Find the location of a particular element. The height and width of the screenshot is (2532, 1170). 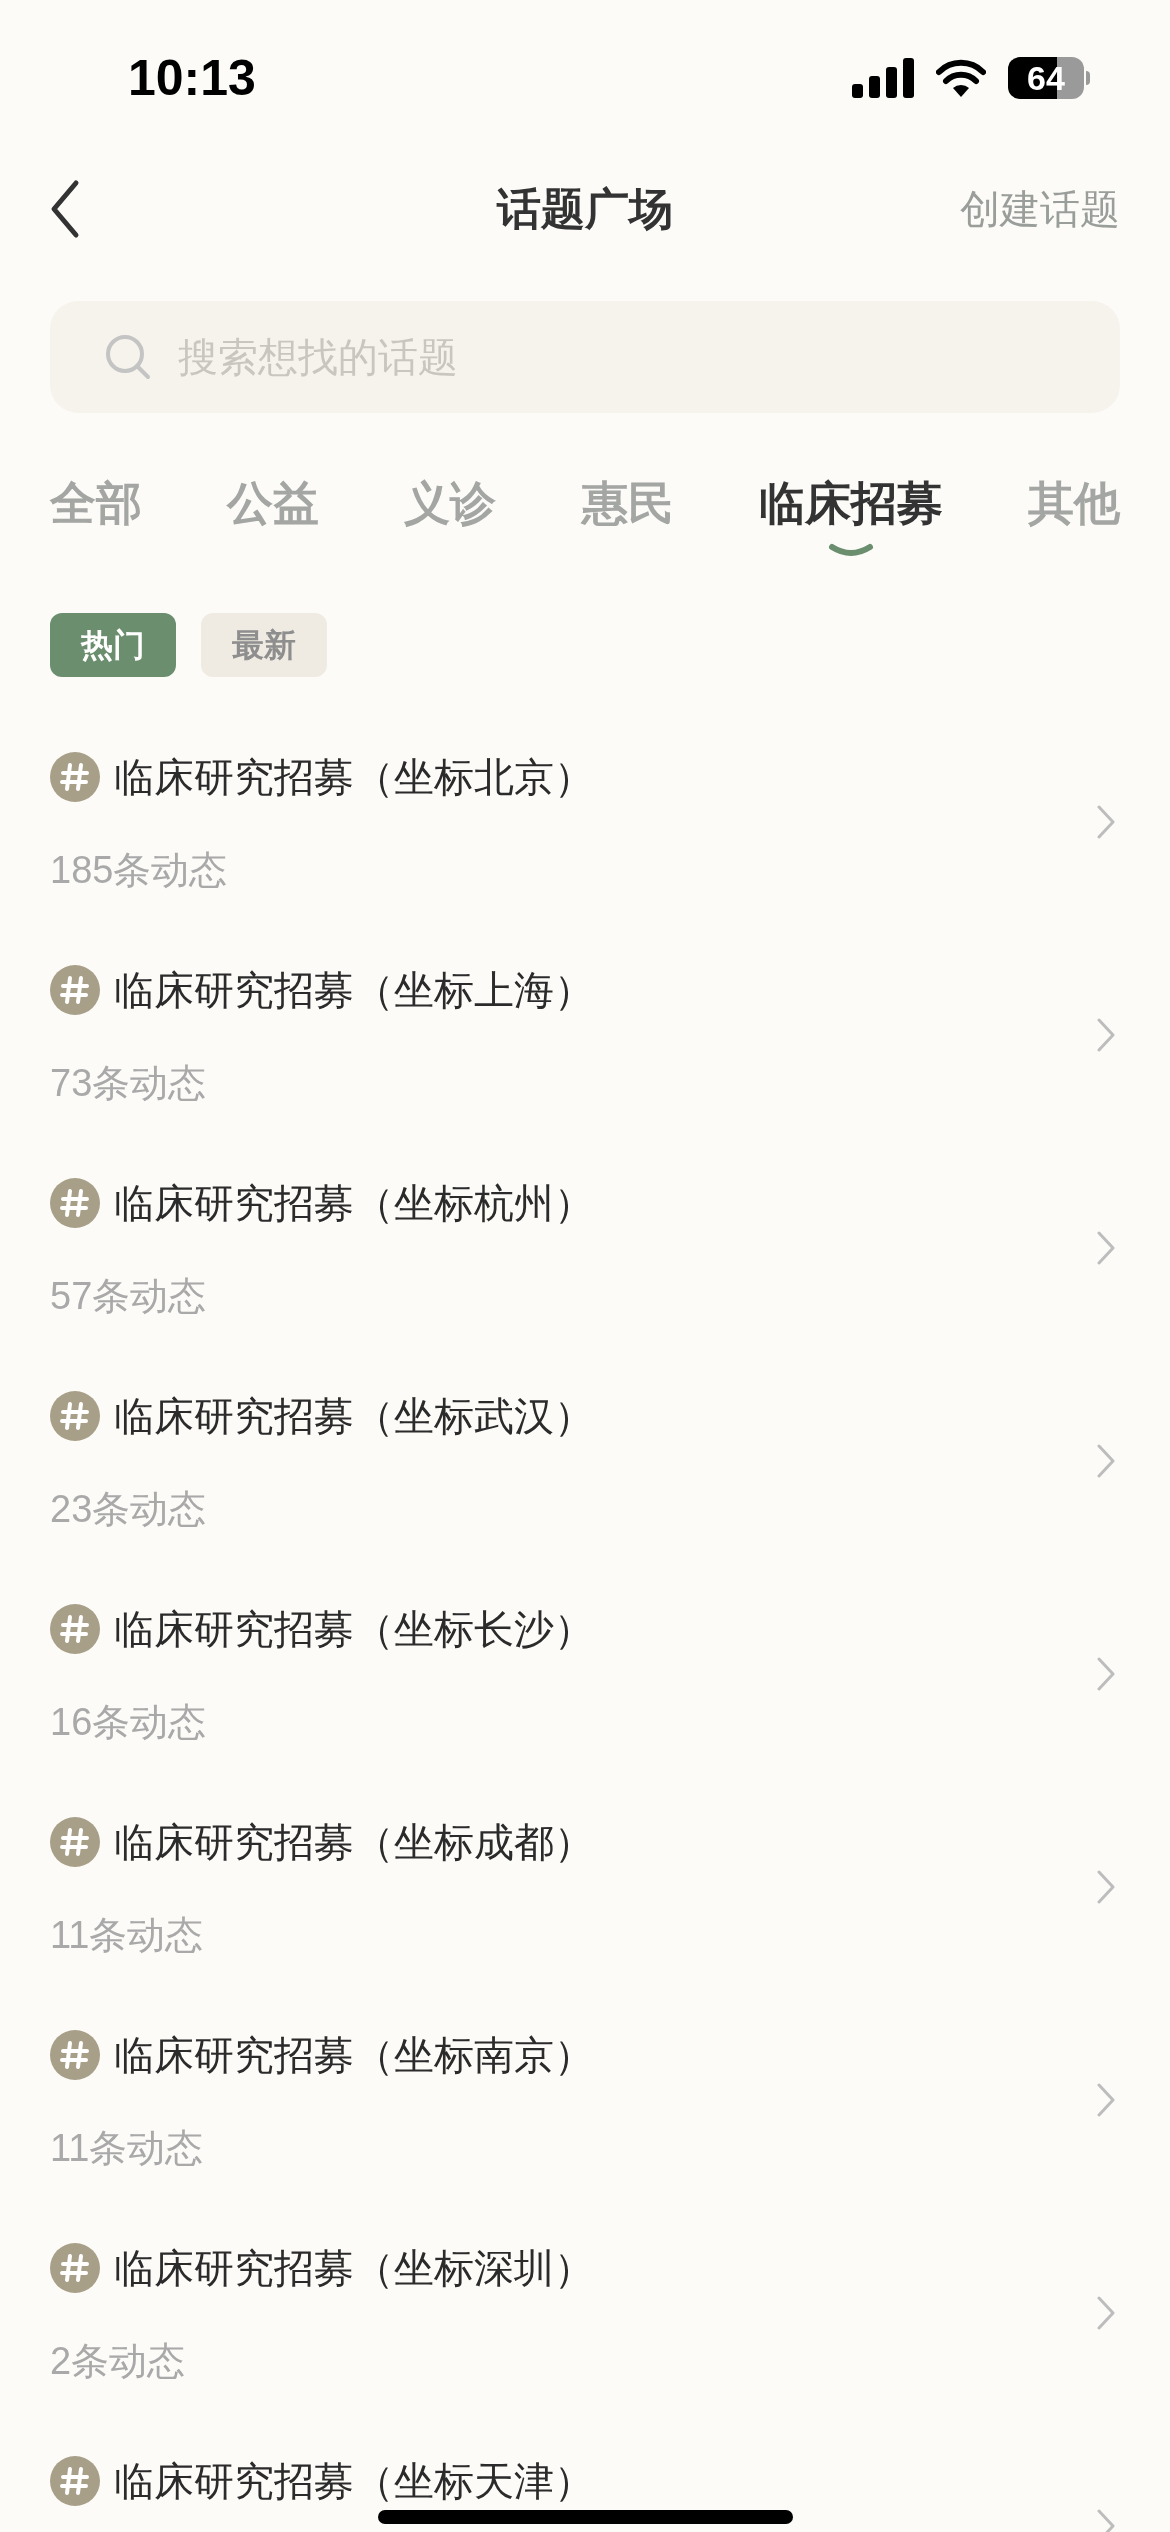

topic-post-count: 73条动态 is located at coordinates (129, 1083).